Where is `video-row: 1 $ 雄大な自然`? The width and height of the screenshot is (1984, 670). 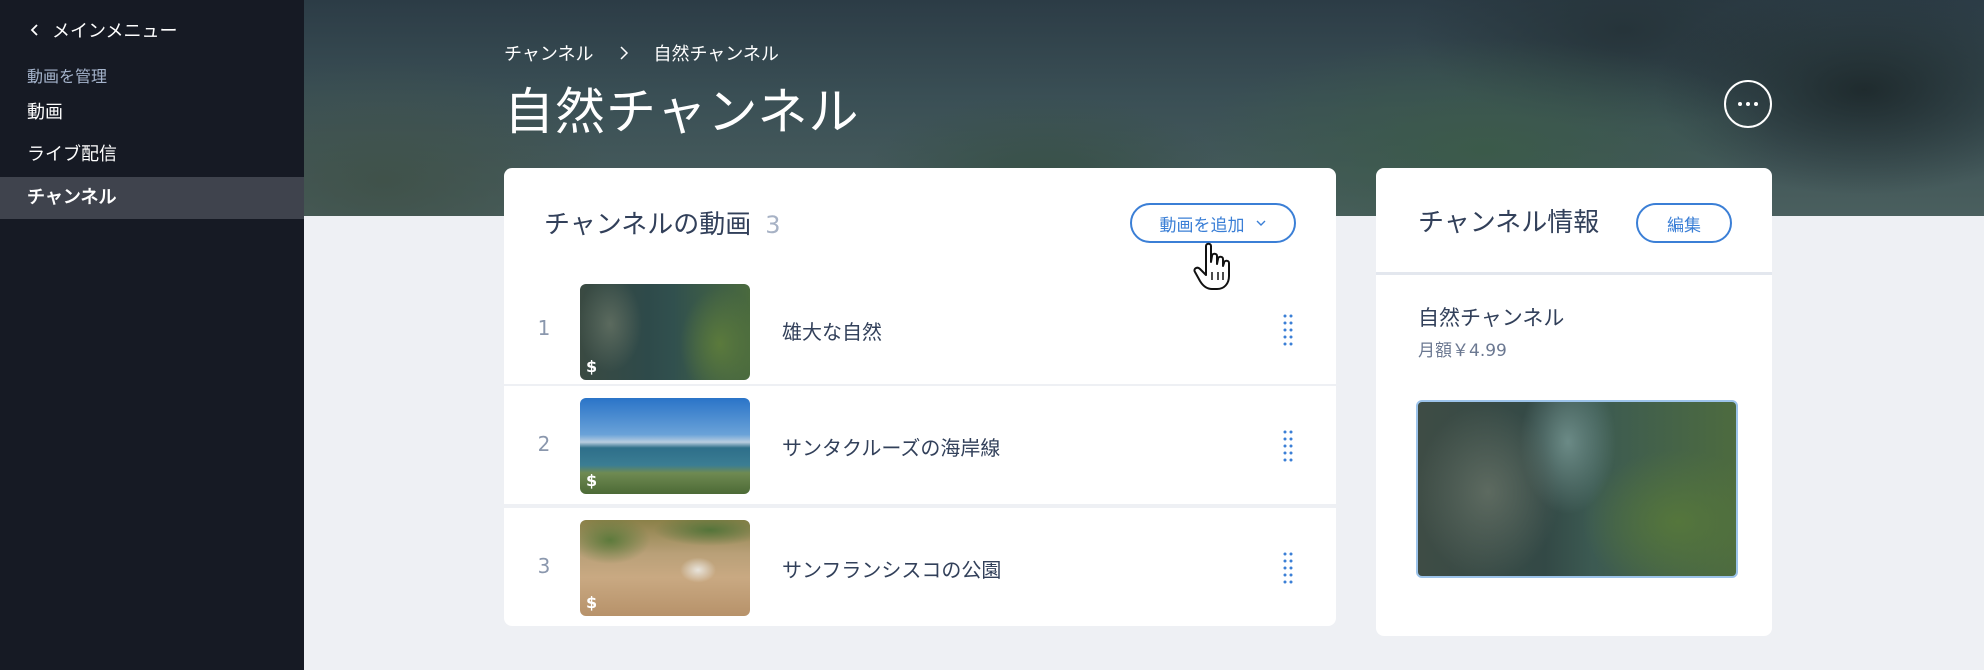
video-row: 1 $ 雄大な自然 is located at coordinates (920, 330).